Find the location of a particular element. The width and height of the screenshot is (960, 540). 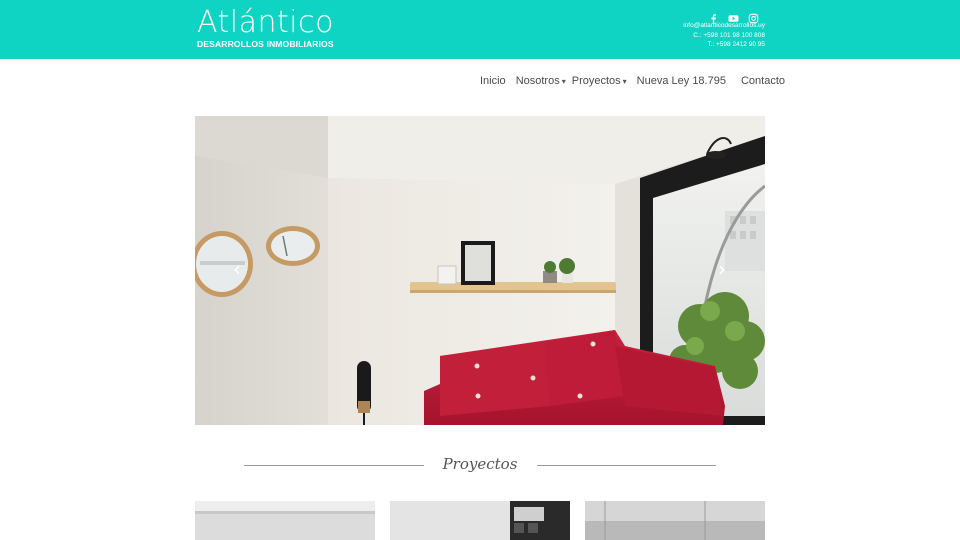

section-title-proyectos: Proyectos is located at coordinates (480, 464).